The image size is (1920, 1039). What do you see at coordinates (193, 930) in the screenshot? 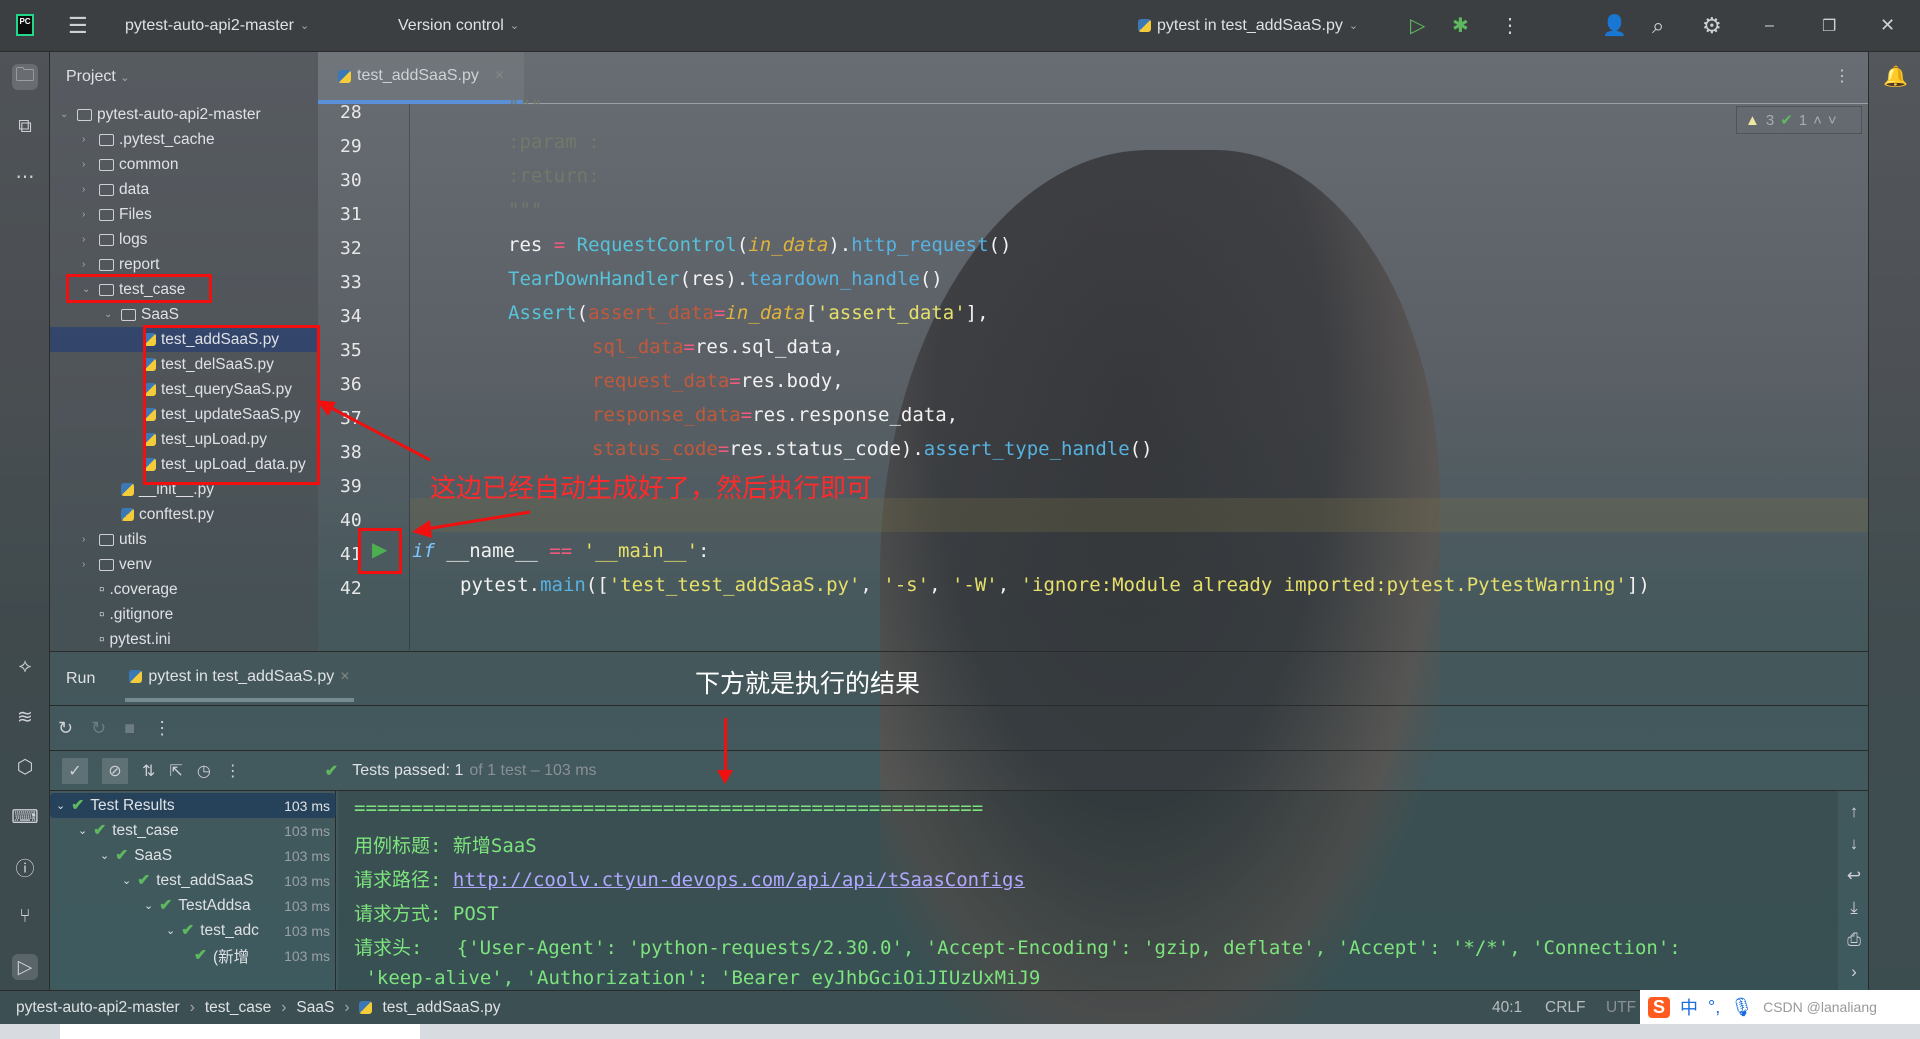
I see `test-result-row: ⌄ ✔ test_adc 103 ms` at bounding box center [193, 930].